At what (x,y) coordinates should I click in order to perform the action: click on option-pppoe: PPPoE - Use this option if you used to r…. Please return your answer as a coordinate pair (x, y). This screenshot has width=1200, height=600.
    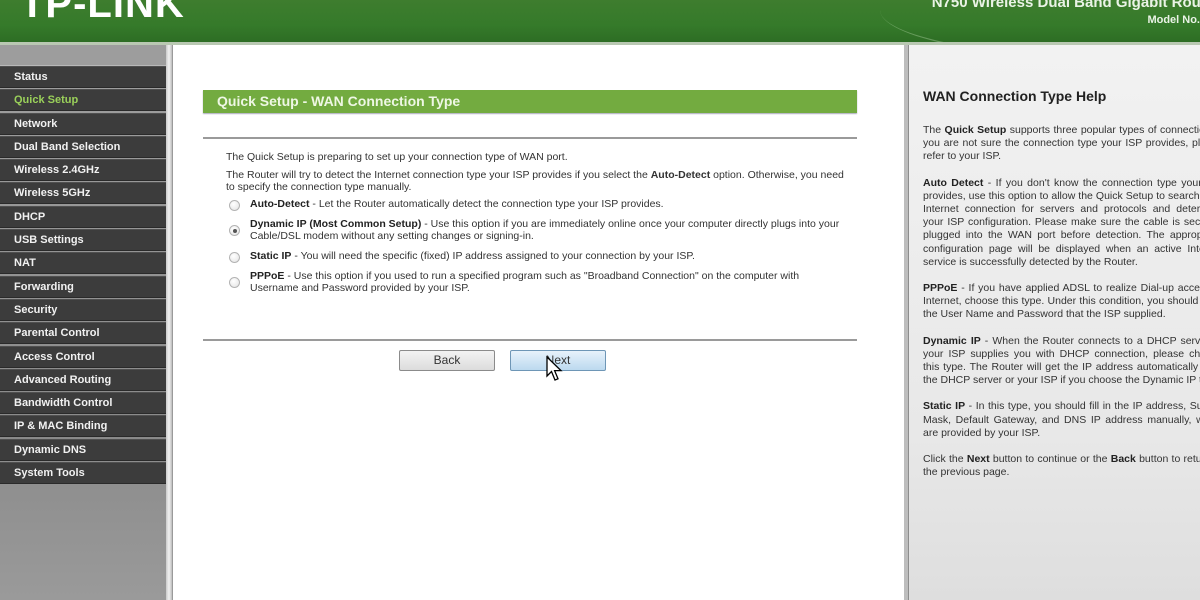
    Looking at the image, I should click on (536, 282).